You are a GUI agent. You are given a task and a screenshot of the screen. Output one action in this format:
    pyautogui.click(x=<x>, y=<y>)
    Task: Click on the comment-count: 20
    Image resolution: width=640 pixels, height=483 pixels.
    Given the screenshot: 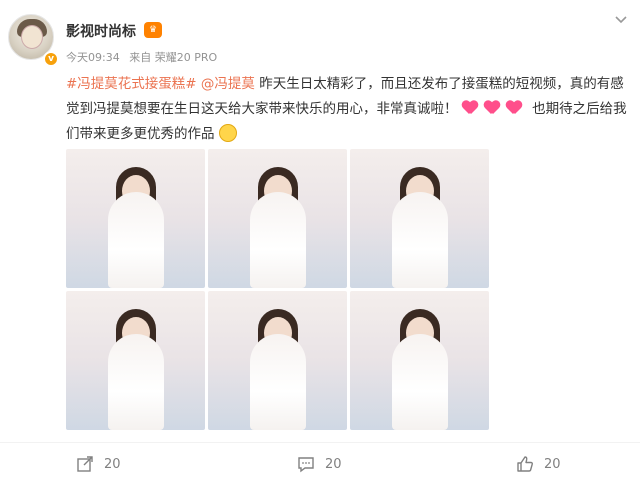 What is the action you would take?
    pyautogui.click(x=333, y=464)
    